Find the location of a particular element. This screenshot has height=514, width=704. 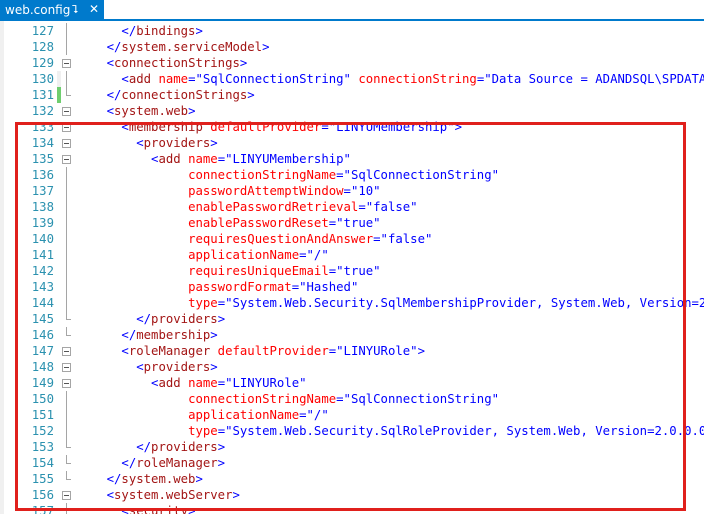

line-number: 132 is located at coordinates (42, 111).